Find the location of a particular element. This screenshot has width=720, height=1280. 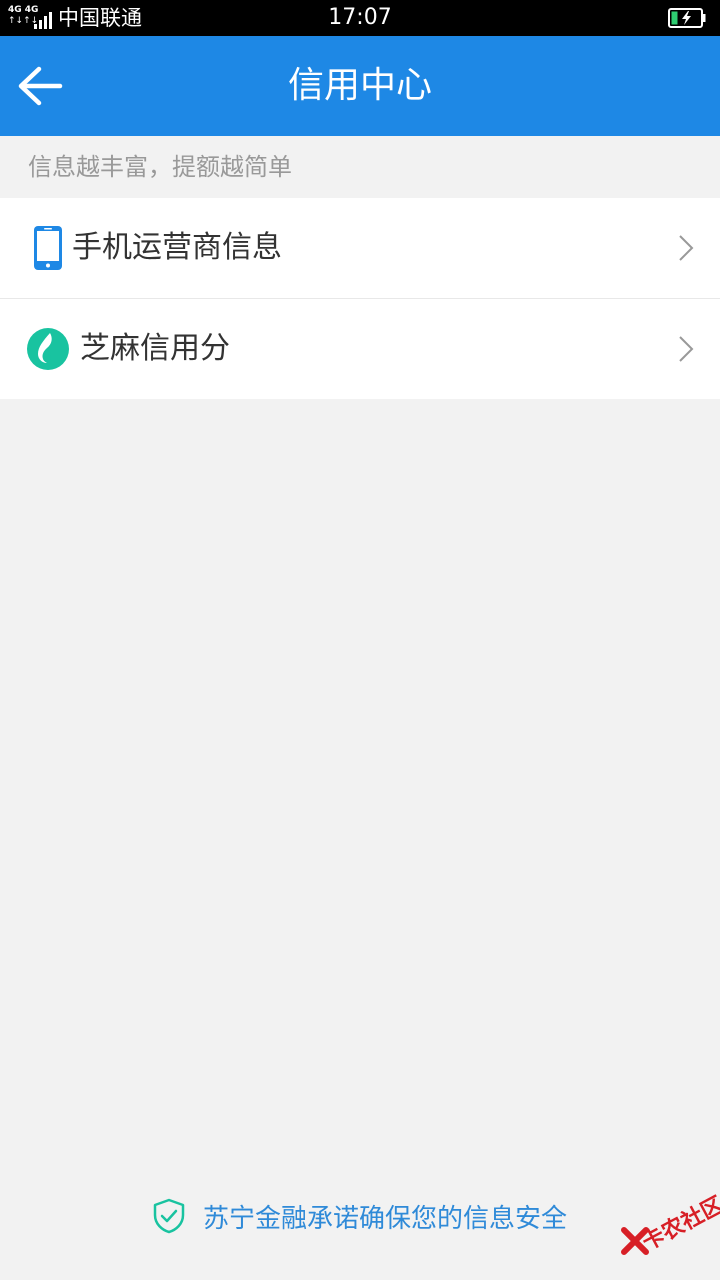

page-title: 信用中心 is located at coordinates (359, 85).